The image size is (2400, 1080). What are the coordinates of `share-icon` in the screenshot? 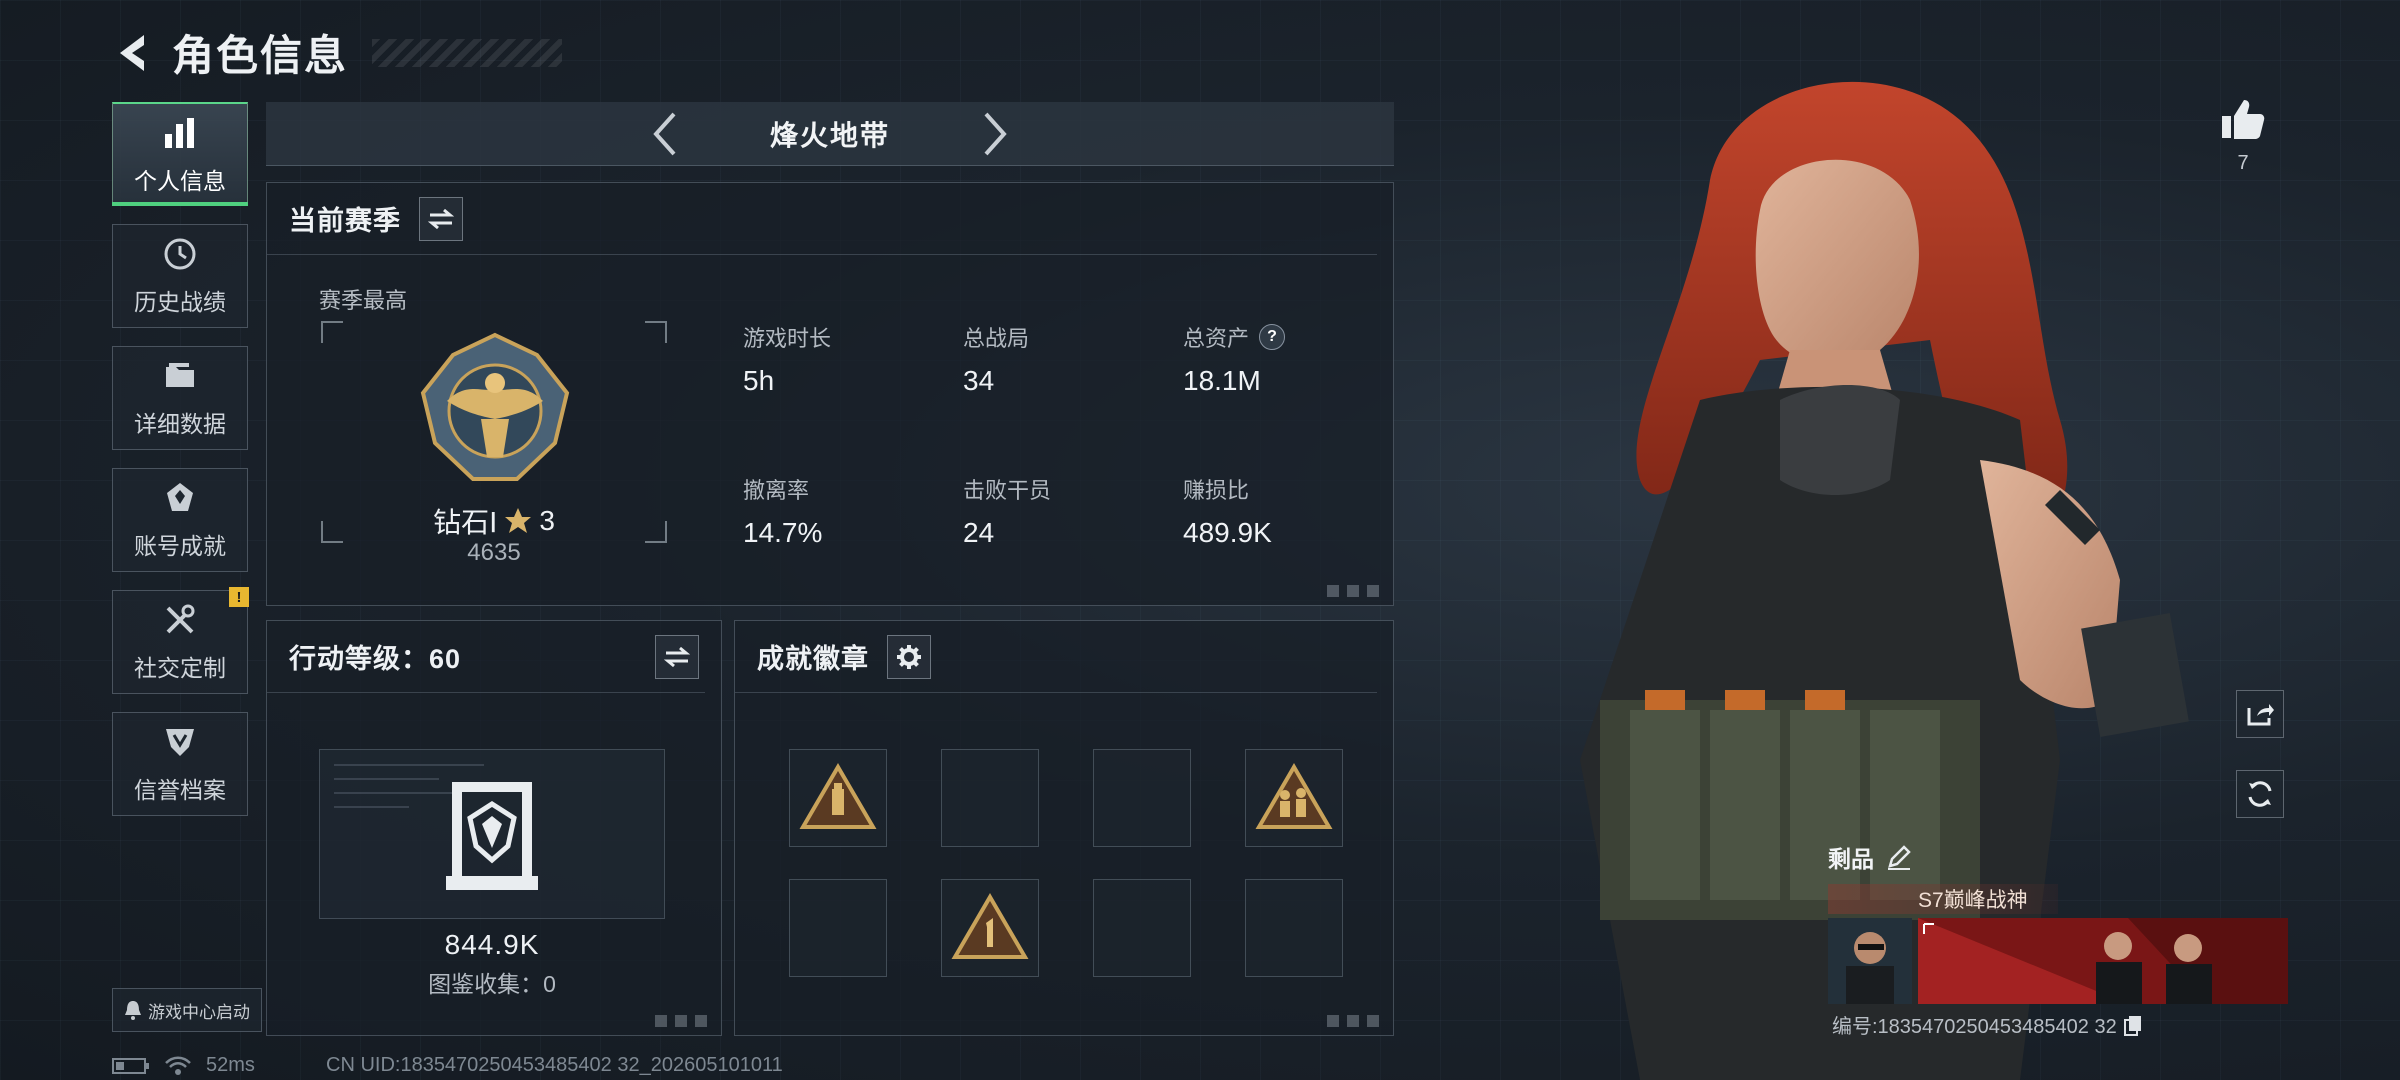 It's located at (2260, 715).